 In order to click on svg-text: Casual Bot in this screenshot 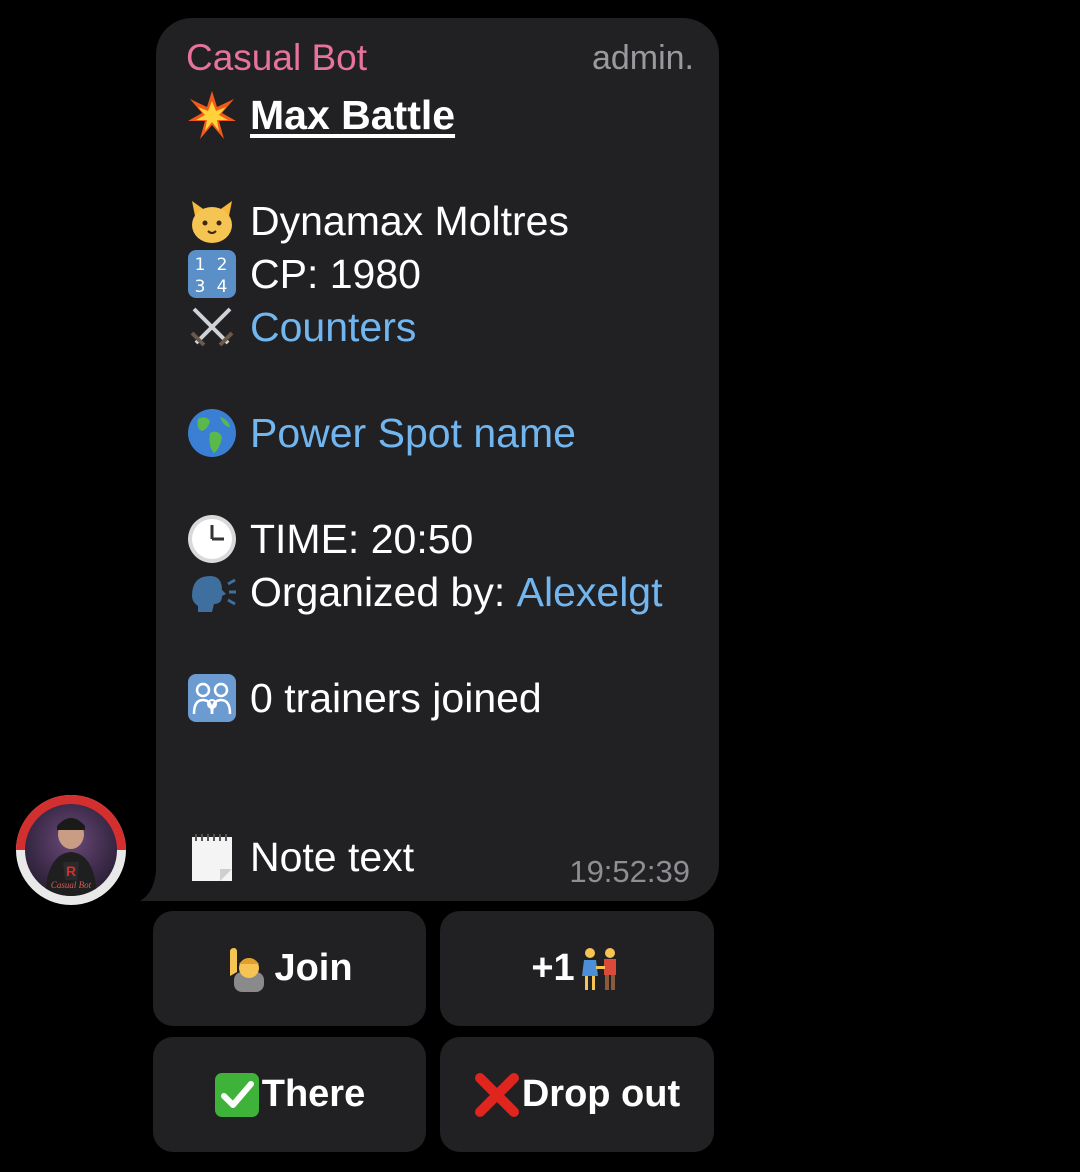, I will do `click(71, 885)`.